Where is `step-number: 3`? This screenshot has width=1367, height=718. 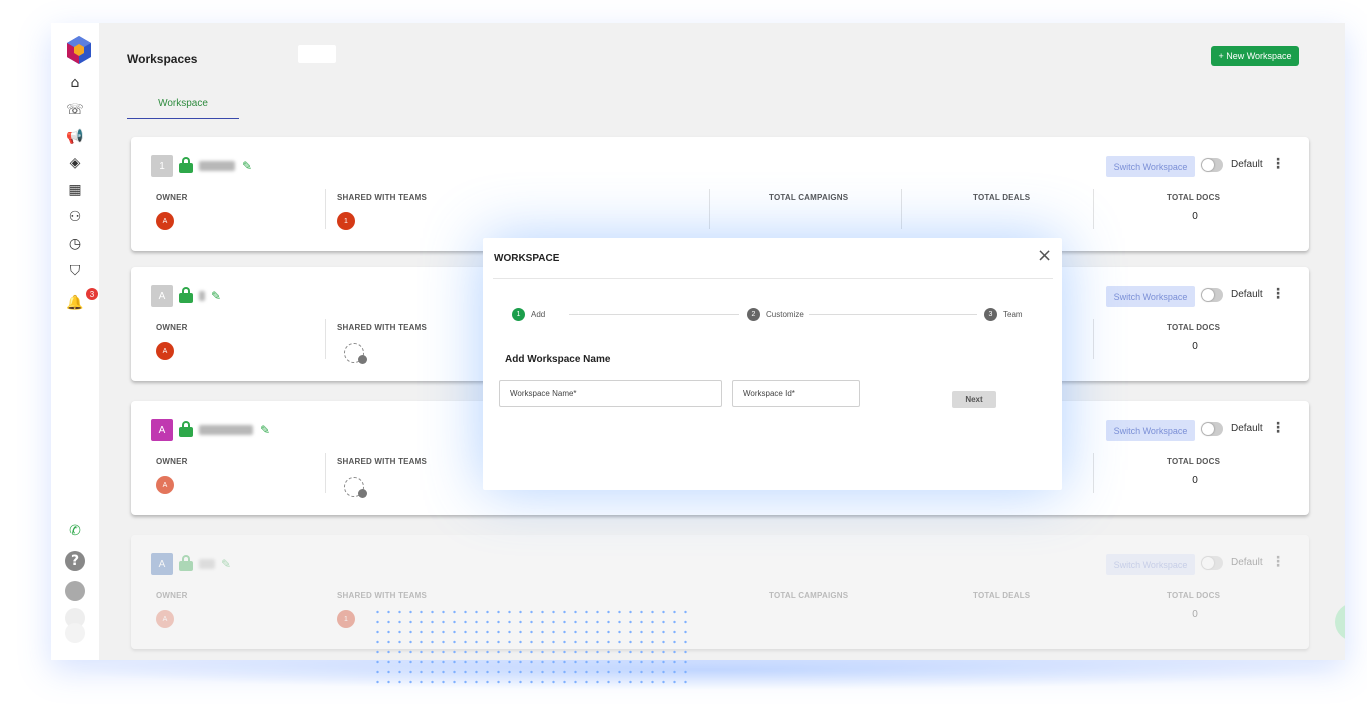 step-number: 3 is located at coordinates (990, 314).